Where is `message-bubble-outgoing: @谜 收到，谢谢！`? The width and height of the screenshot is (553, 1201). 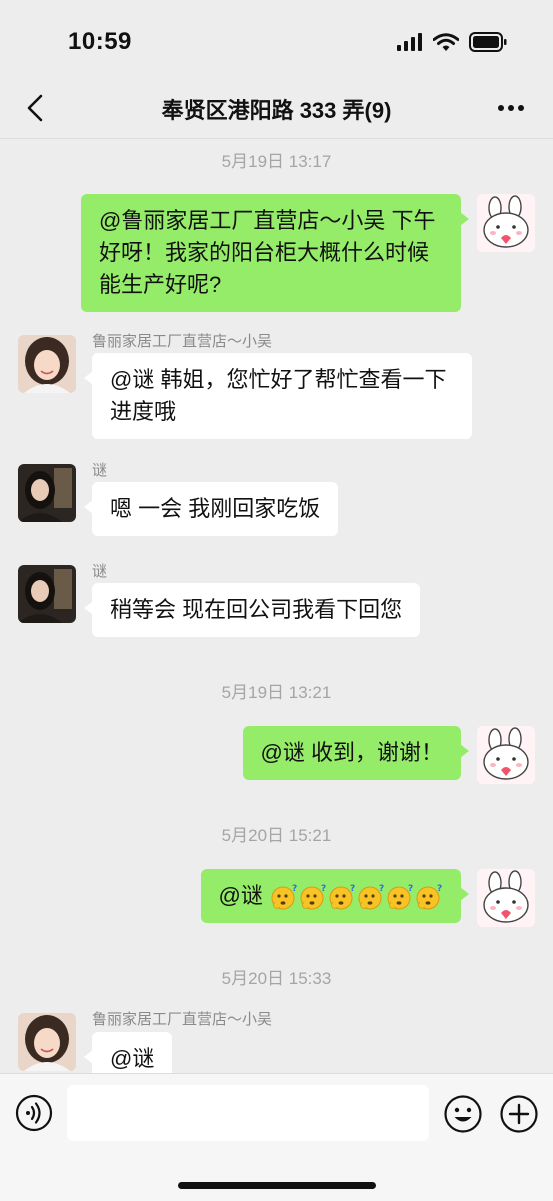 message-bubble-outgoing: @谜 收到，谢谢！ is located at coordinates (356, 753).